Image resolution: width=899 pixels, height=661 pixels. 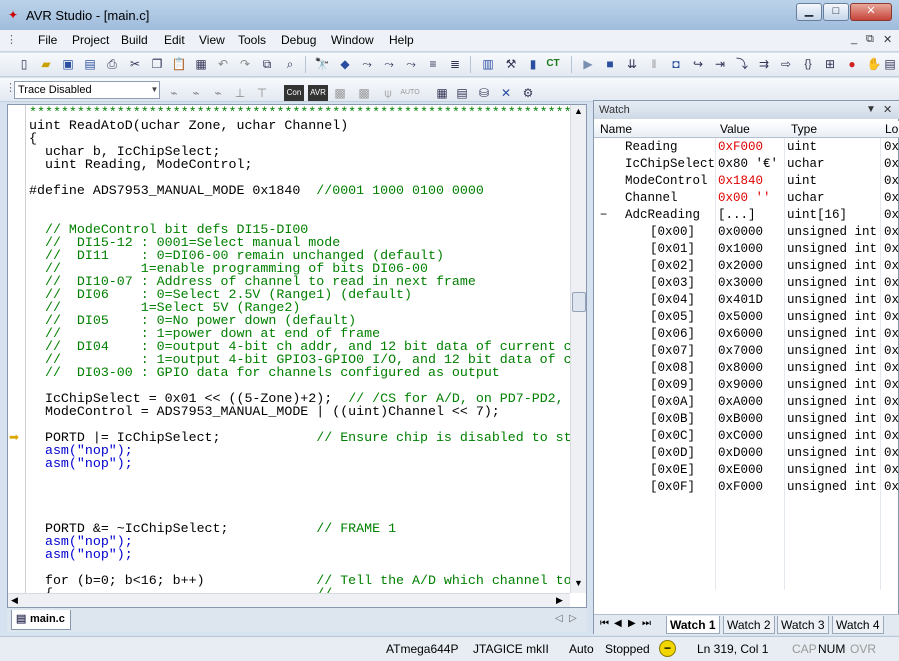 What do you see at coordinates (90, 64) in the screenshot?
I see `save-all-icon: ▤` at bounding box center [90, 64].